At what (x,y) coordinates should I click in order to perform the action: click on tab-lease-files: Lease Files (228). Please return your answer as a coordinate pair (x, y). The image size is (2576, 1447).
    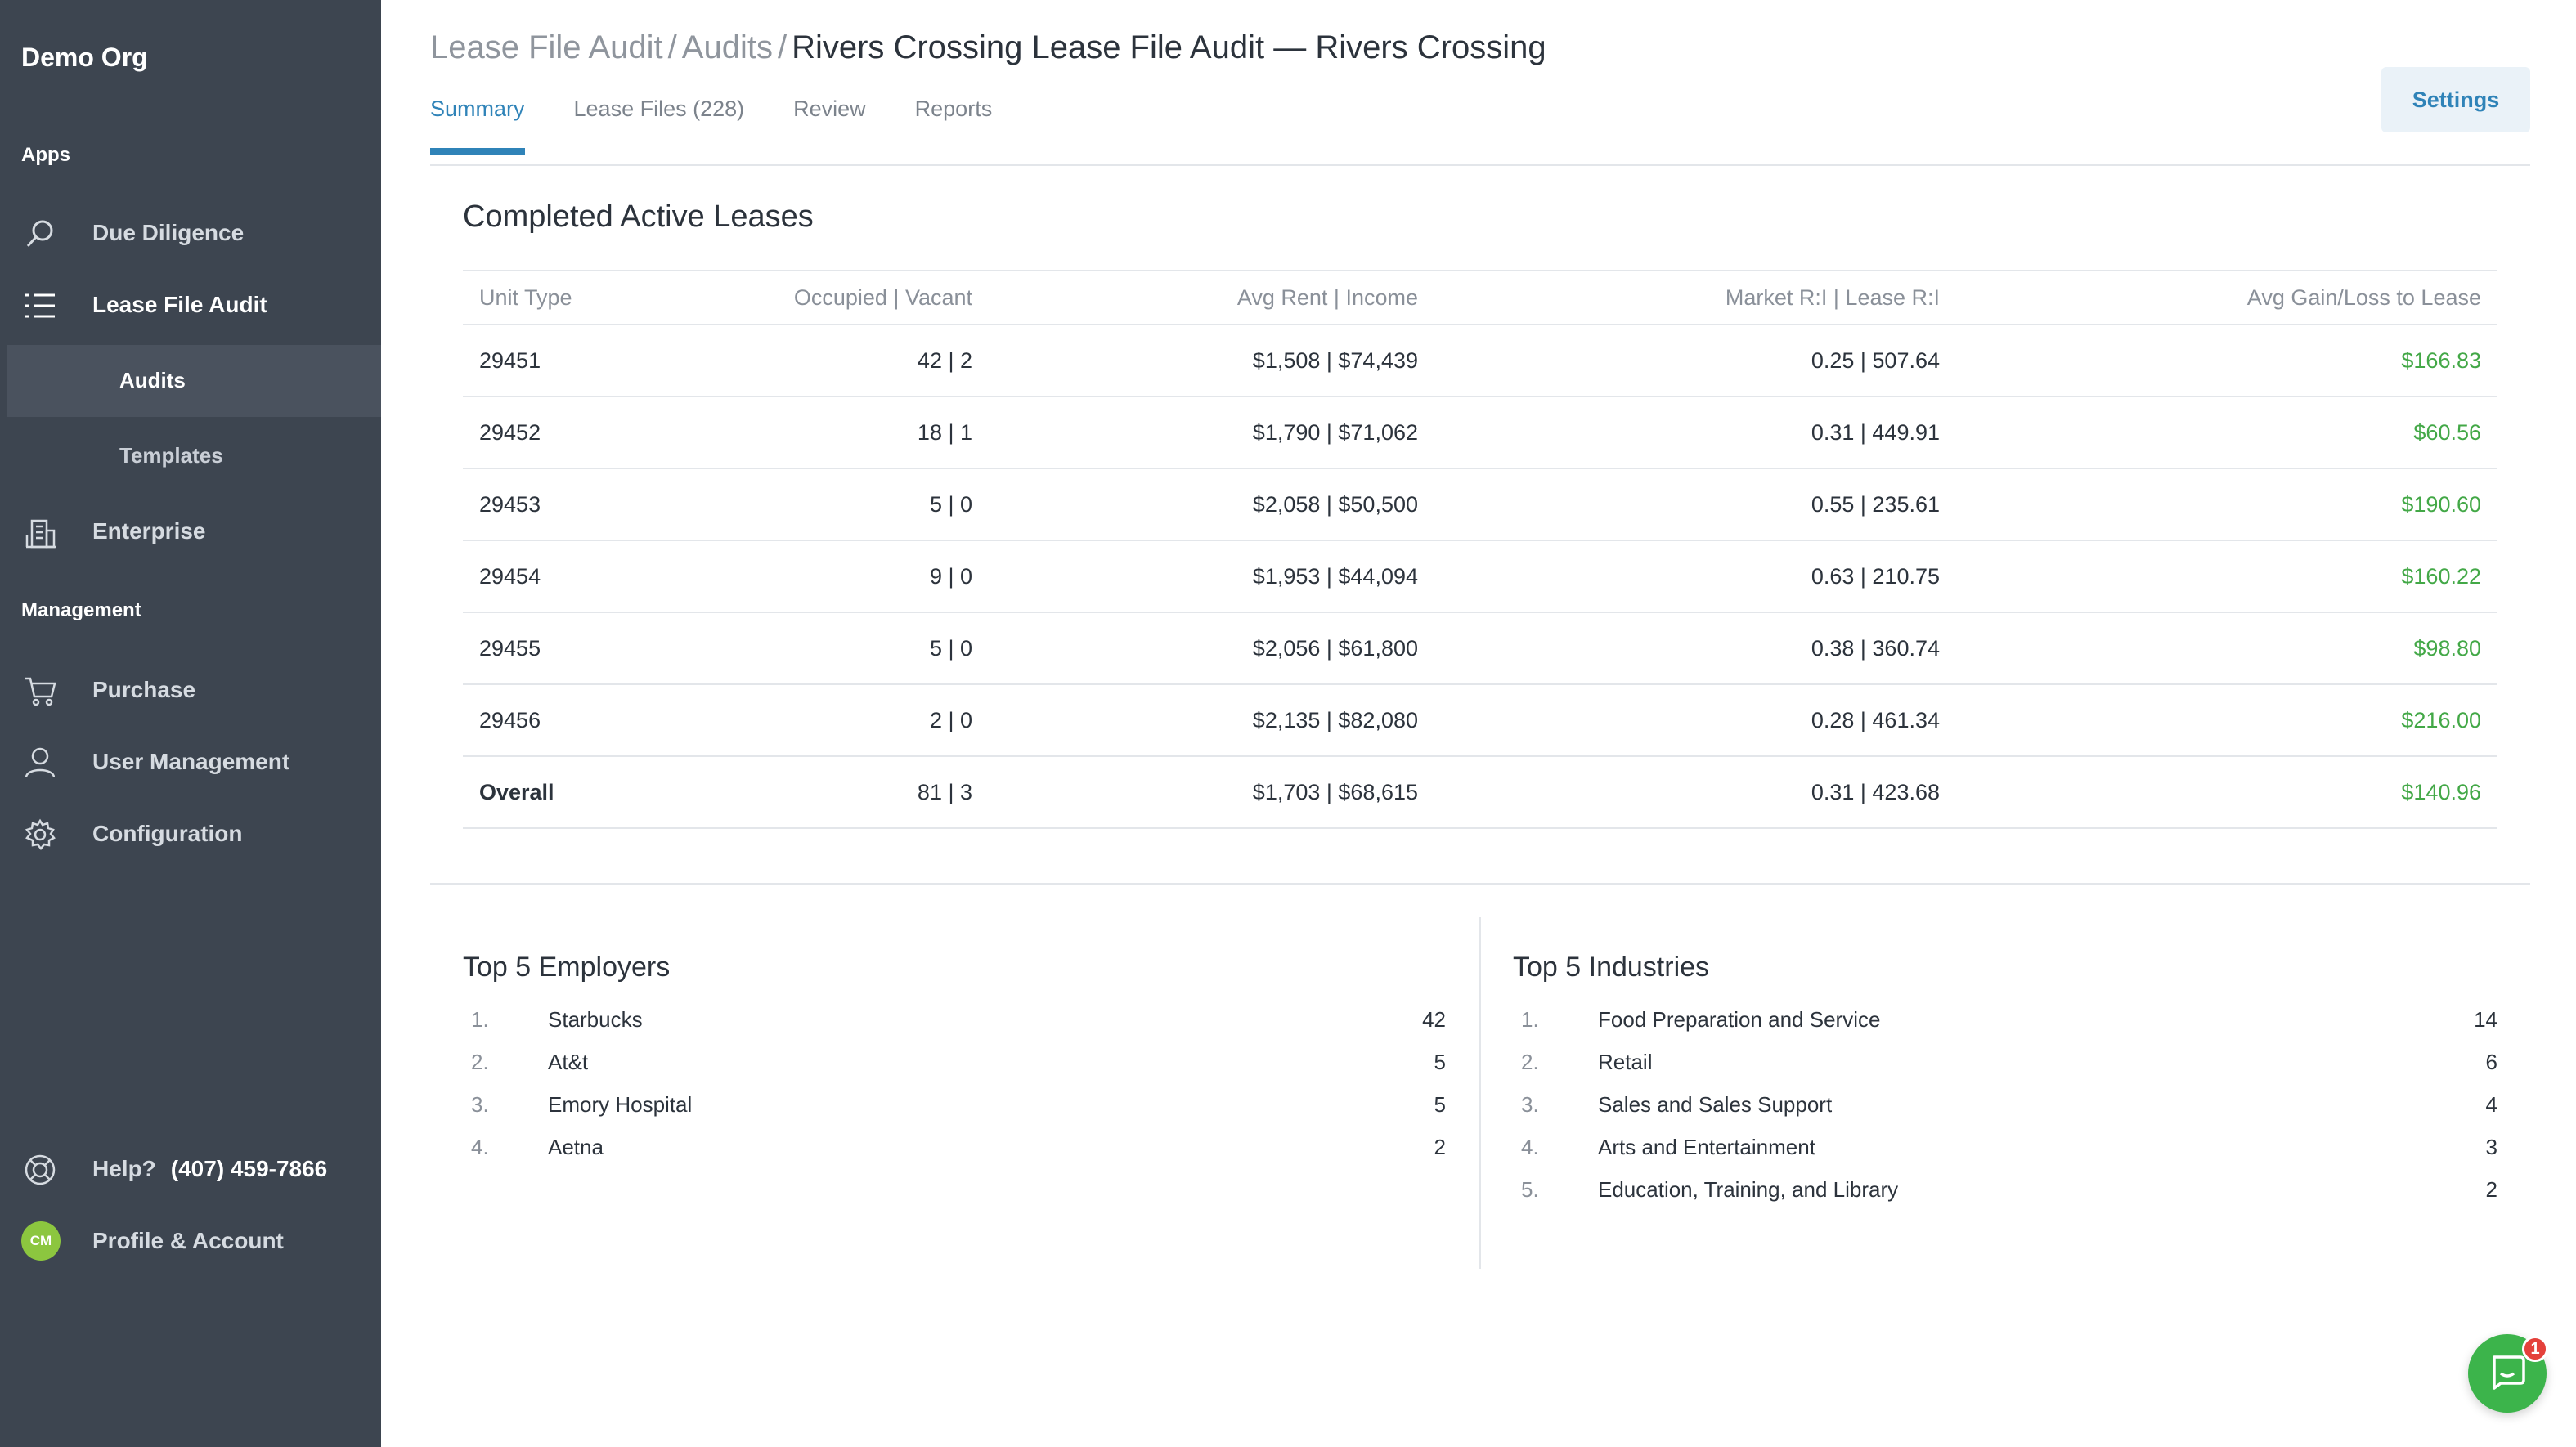
    Looking at the image, I should click on (660, 125).